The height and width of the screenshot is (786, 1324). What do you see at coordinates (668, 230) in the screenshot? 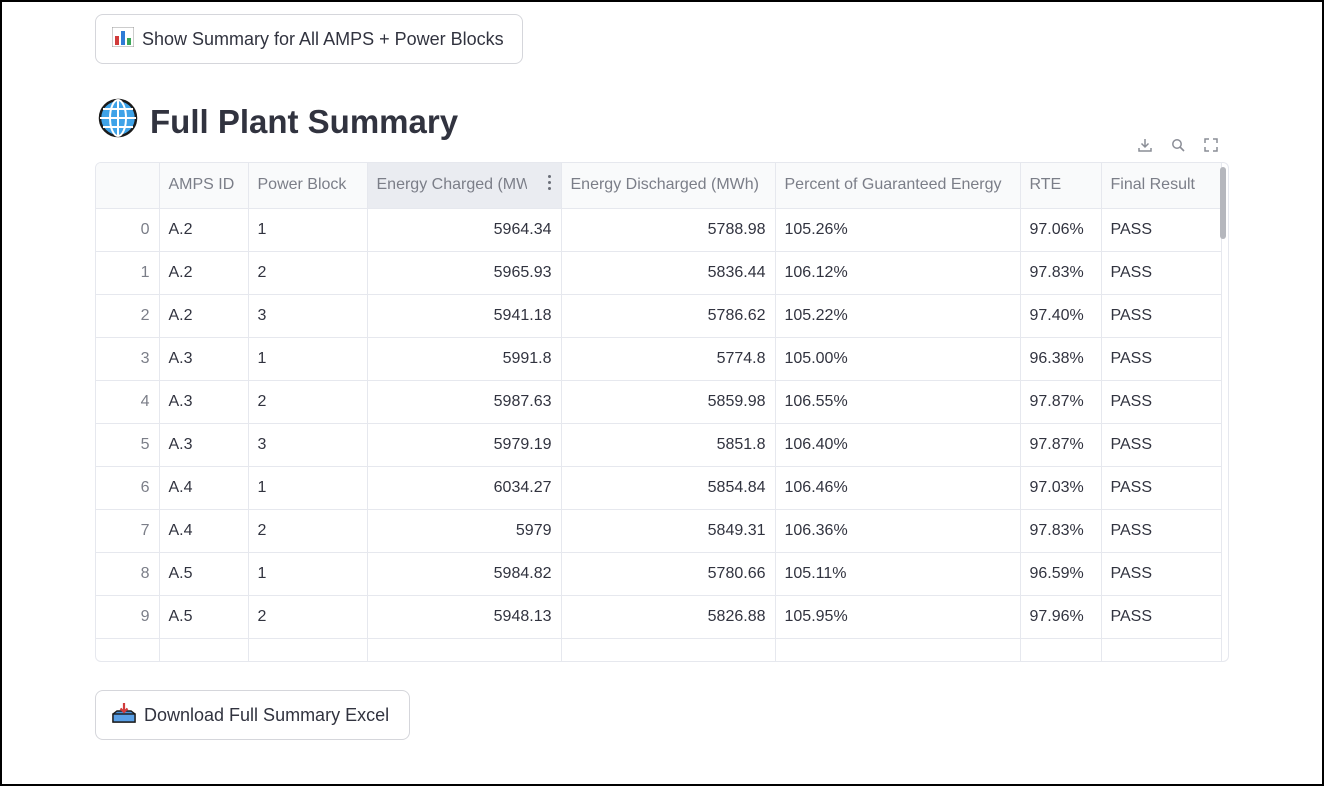
I see `energy-discharged-cell: 5788.98` at bounding box center [668, 230].